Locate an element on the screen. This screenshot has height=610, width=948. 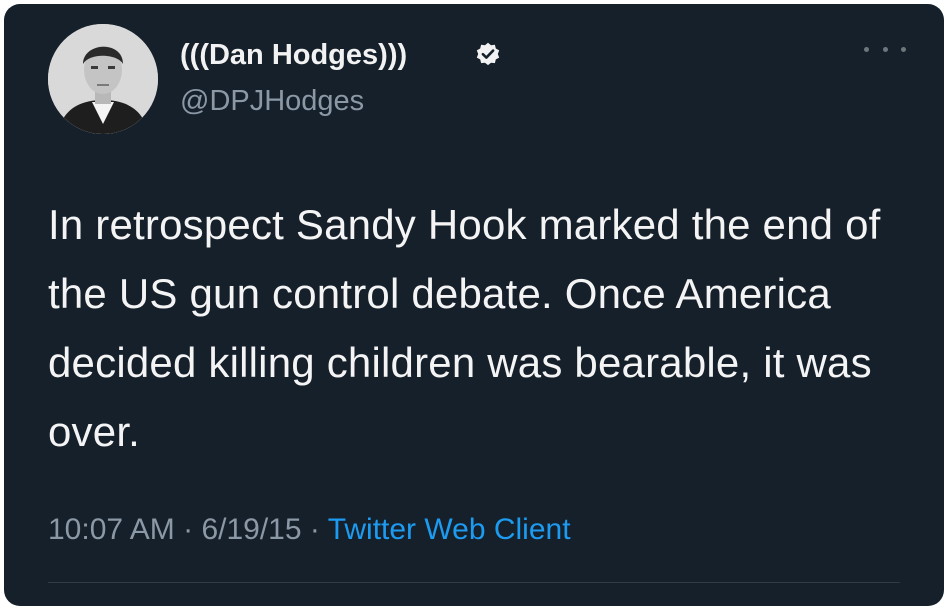
tweet-meta: 10:07 AM · 6/19/15 · Twitter Web Client is located at coordinates (309, 530).